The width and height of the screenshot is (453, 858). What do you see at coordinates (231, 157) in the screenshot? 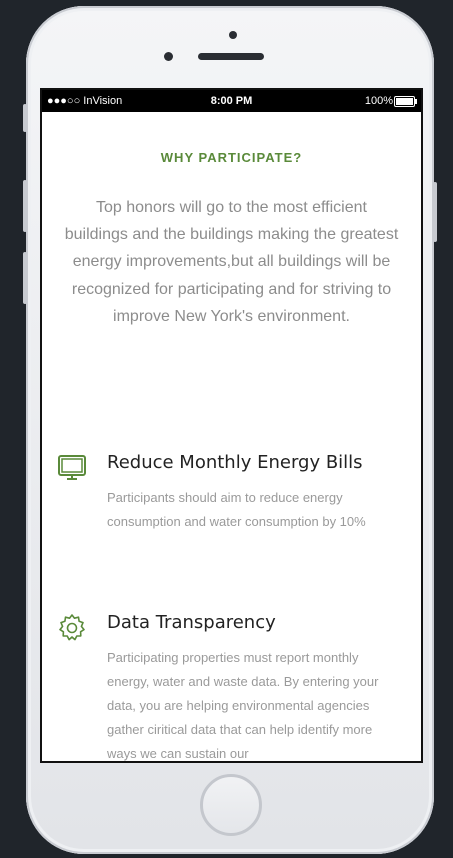
I see `section-heading: WHY PARTICIPATE?` at bounding box center [231, 157].